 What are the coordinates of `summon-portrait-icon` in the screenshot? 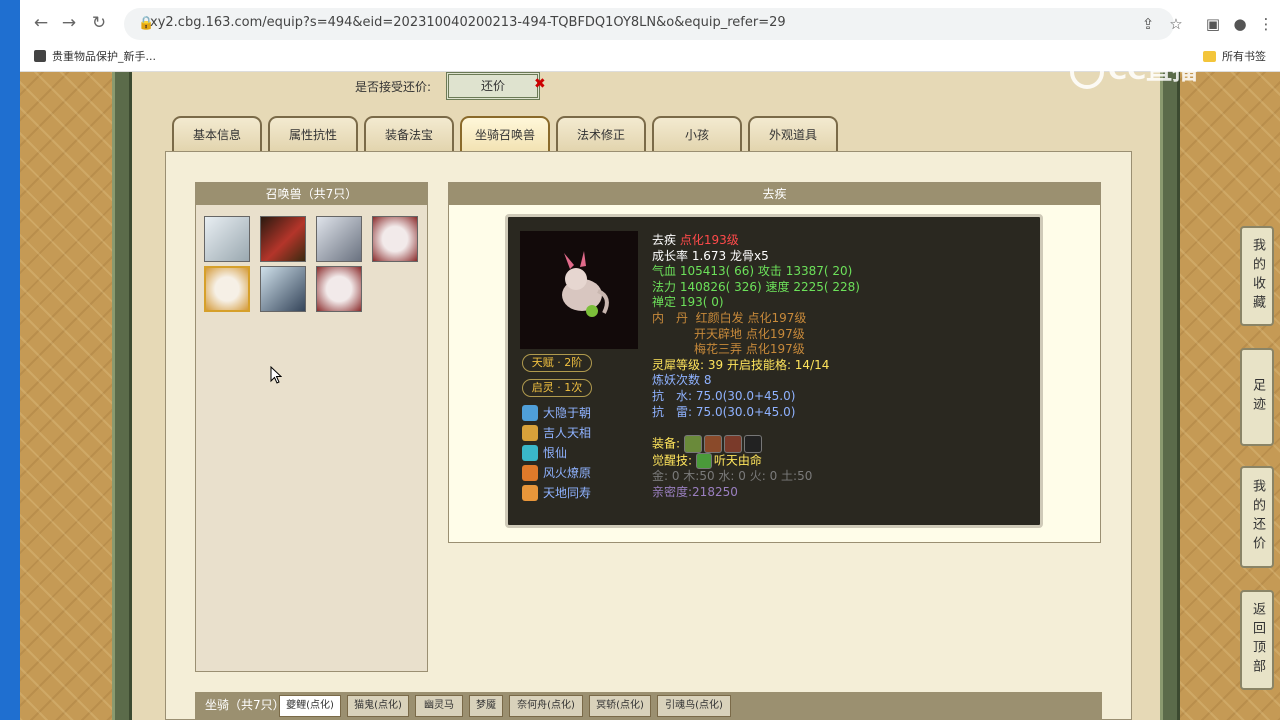 It's located at (585, 284).